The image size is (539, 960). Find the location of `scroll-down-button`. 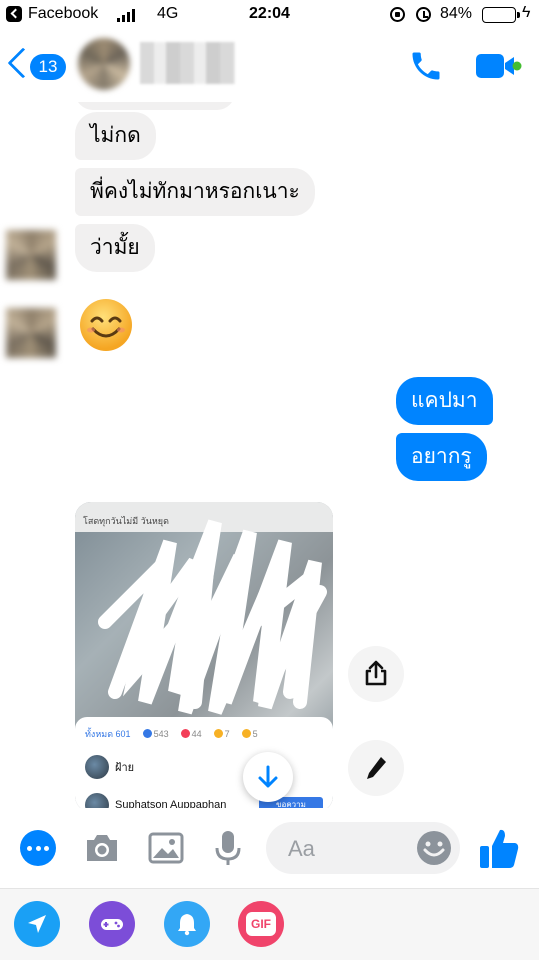

scroll-down-button is located at coordinates (268, 777).